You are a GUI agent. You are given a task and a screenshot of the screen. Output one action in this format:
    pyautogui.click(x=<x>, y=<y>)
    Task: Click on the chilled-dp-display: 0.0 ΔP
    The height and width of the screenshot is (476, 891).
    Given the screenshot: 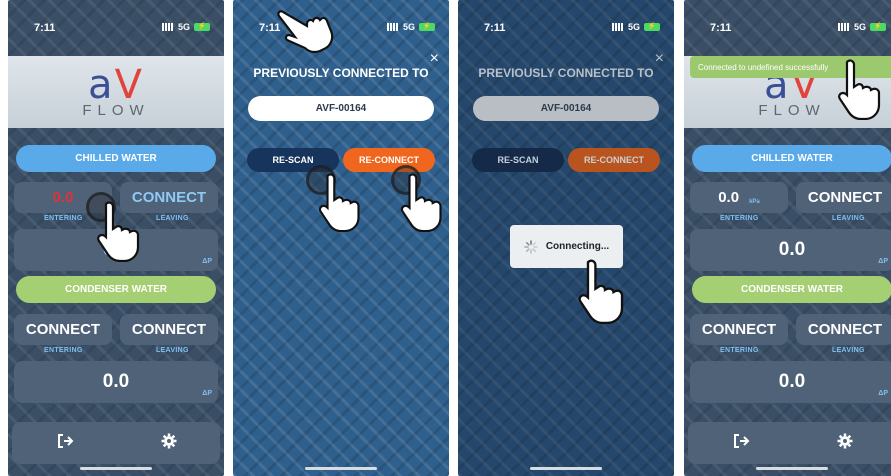 What is the action you would take?
    pyautogui.click(x=790, y=250)
    